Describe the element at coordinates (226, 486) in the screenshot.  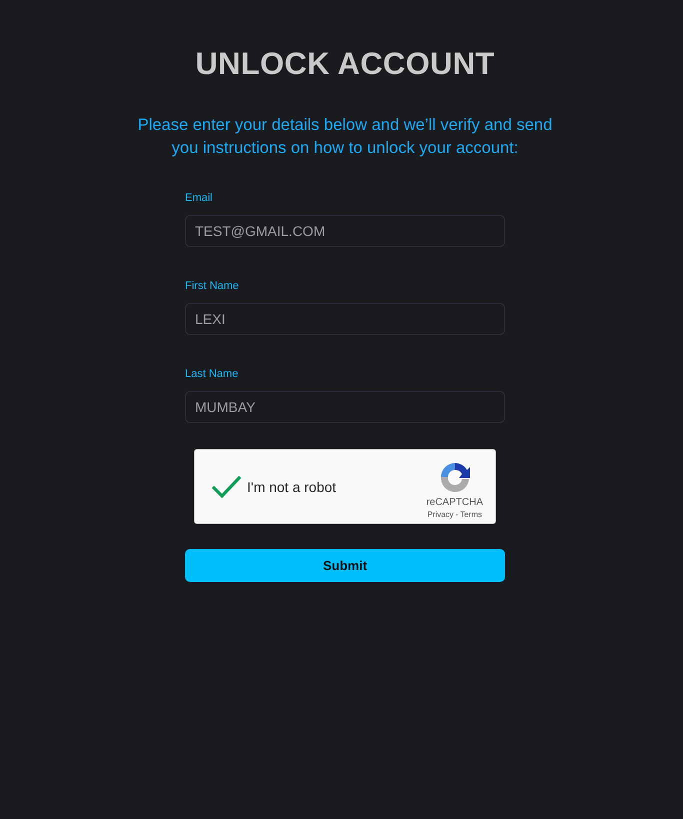
I see `checkmark-icon` at that location.